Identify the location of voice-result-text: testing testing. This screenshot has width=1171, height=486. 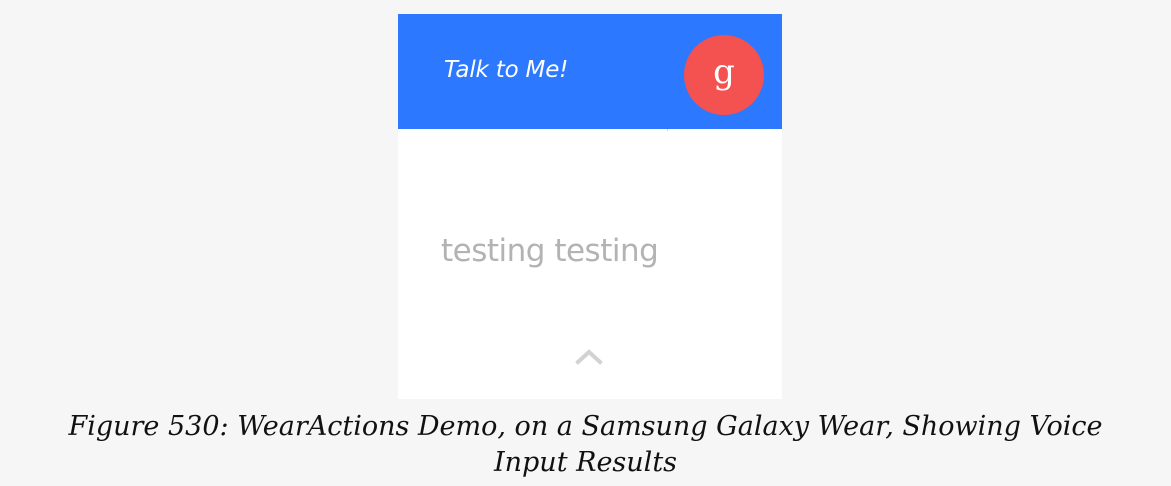
(550, 251).